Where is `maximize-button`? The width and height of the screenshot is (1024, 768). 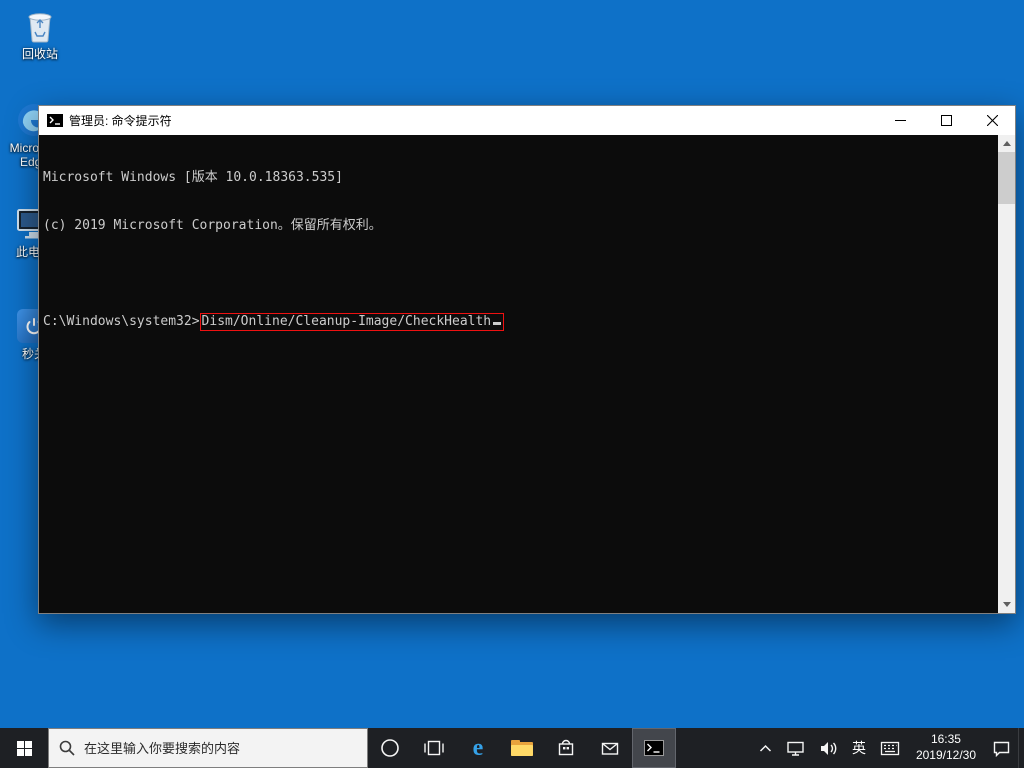
maximize-button is located at coordinates (946, 120).